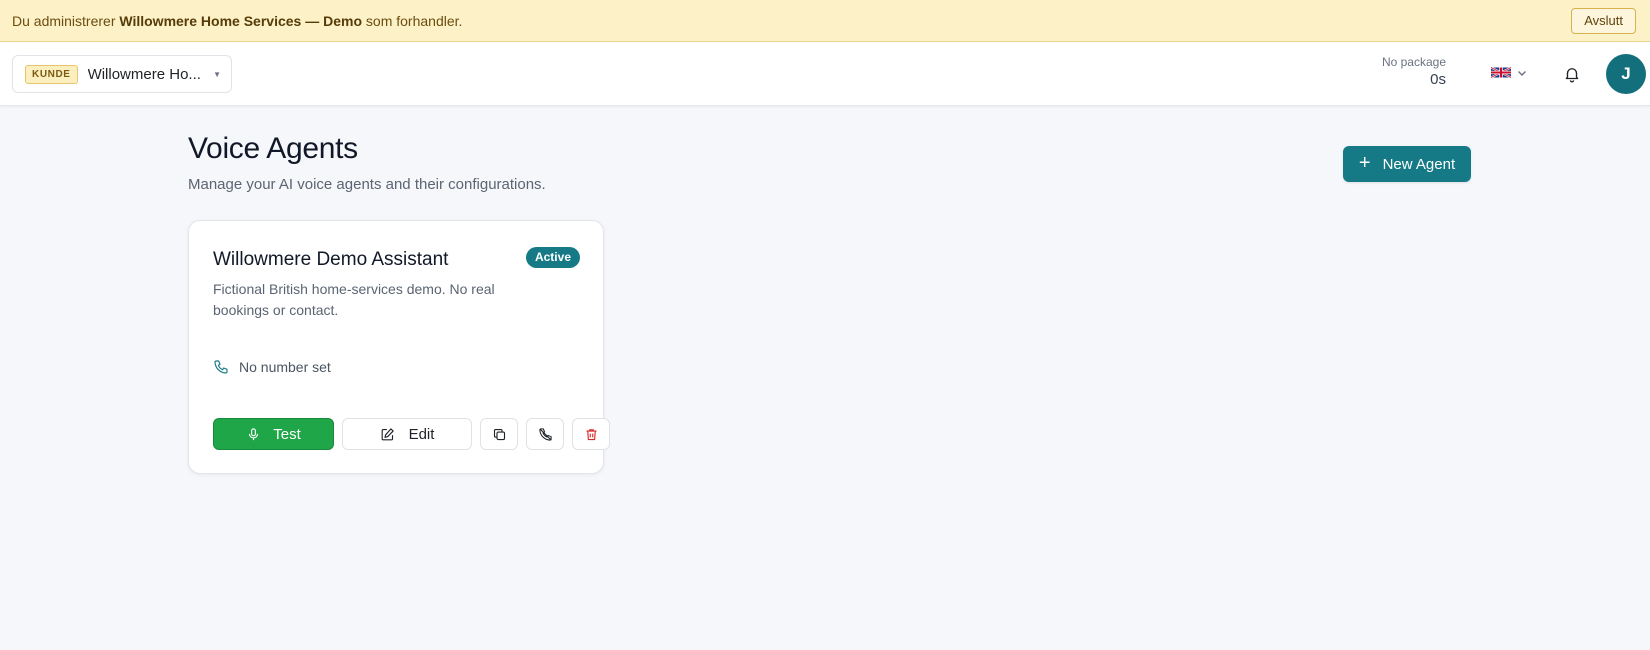  Describe the element at coordinates (1603, 20) in the screenshot. I see `exit-impersonation-button: Avslutt` at that location.